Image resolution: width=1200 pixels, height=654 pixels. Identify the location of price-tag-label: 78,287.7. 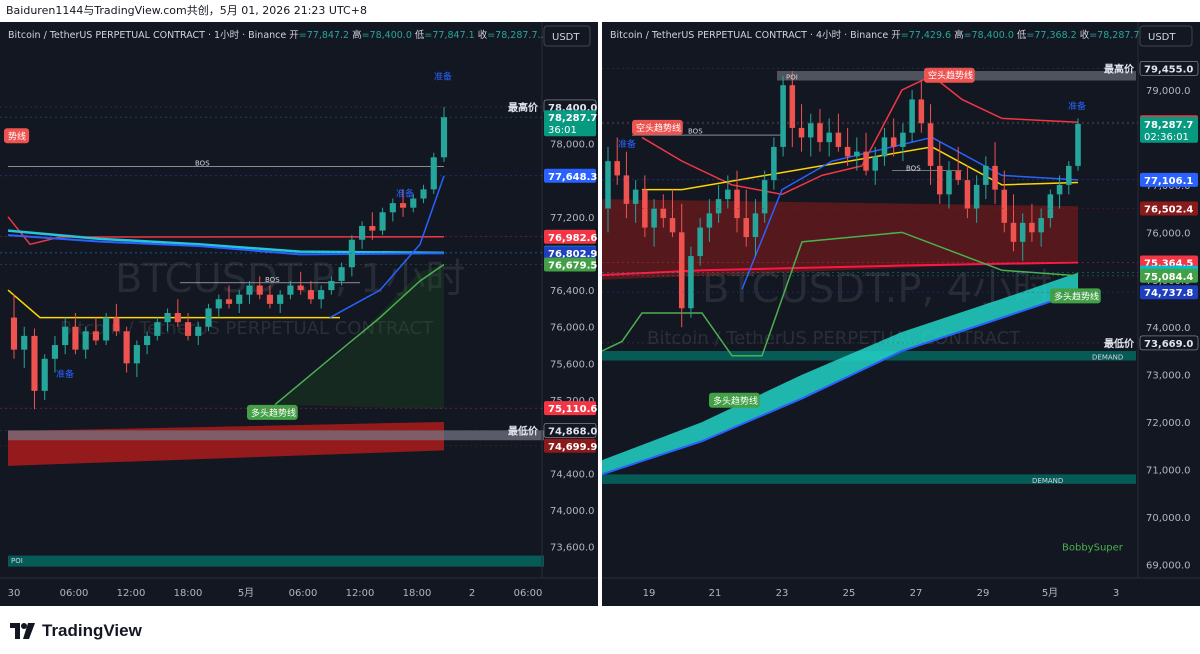
(1168, 125).